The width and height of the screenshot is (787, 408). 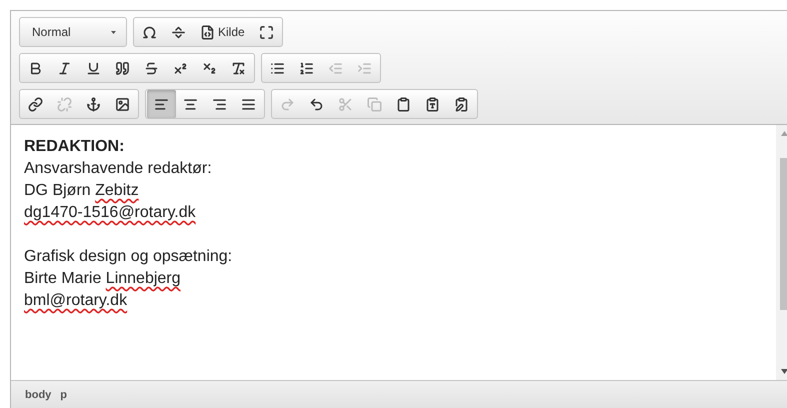 What do you see at coordinates (64, 104) in the screenshot?
I see `unlink-icon` at bounding box center [64, 104].